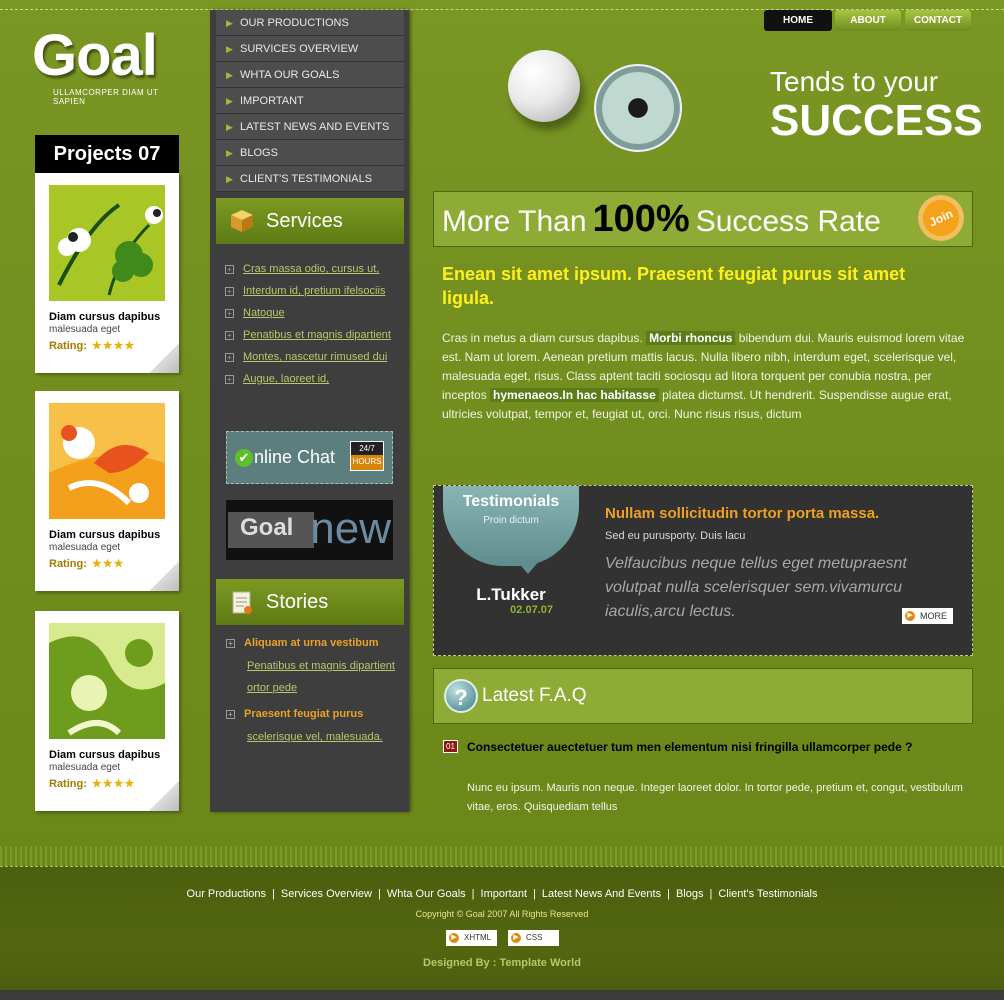  Describe the element at coordinates (322, 688) in the screenshot. I see `story-link: ortor pede` at that location.